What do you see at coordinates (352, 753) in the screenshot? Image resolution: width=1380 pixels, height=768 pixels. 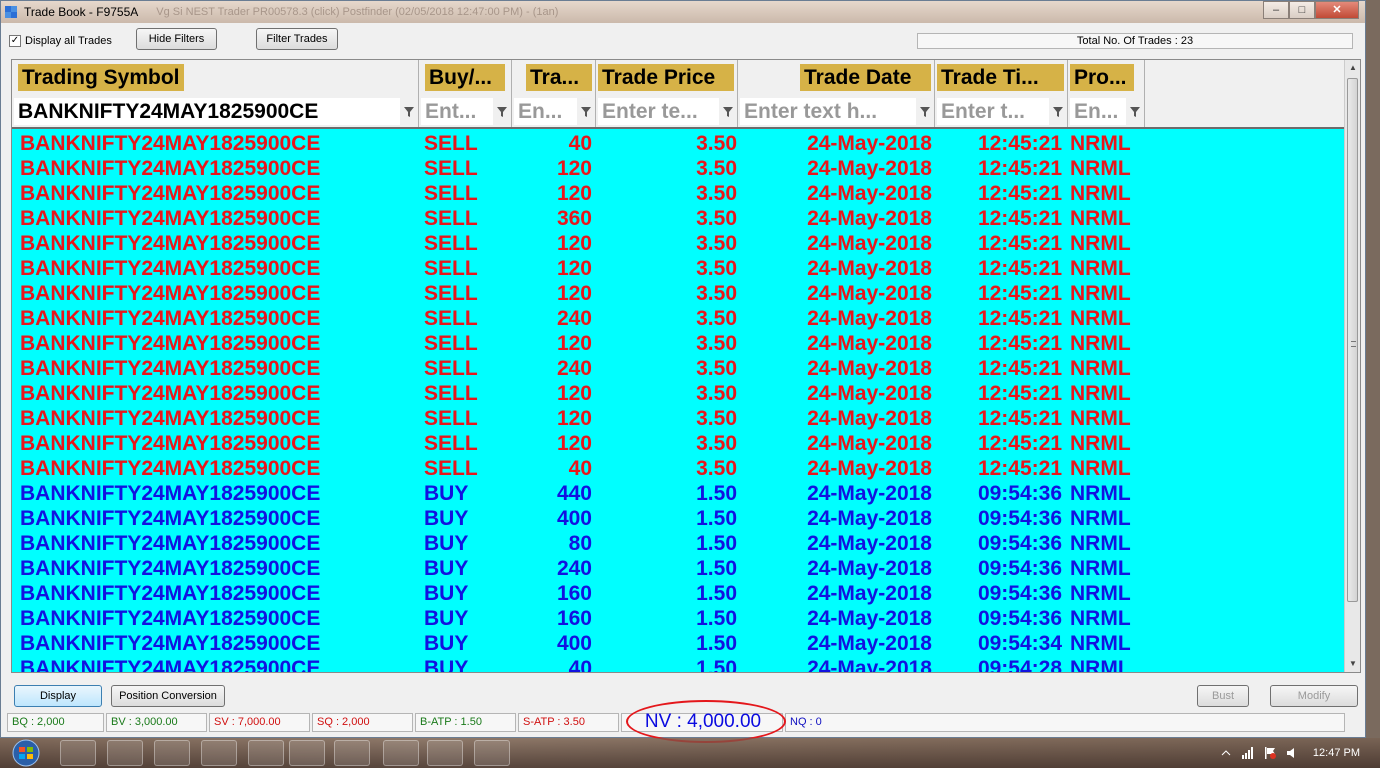 I see `taskbar-triangle-app-icon` at bounding box center [352, 753].